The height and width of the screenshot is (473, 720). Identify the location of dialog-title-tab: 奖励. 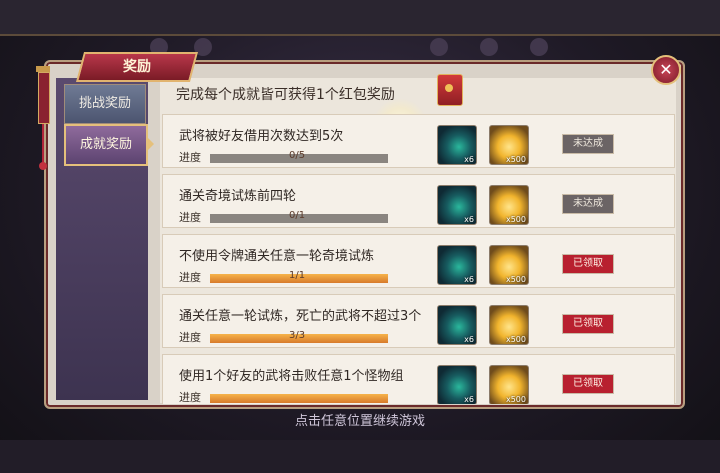
(137, 67).